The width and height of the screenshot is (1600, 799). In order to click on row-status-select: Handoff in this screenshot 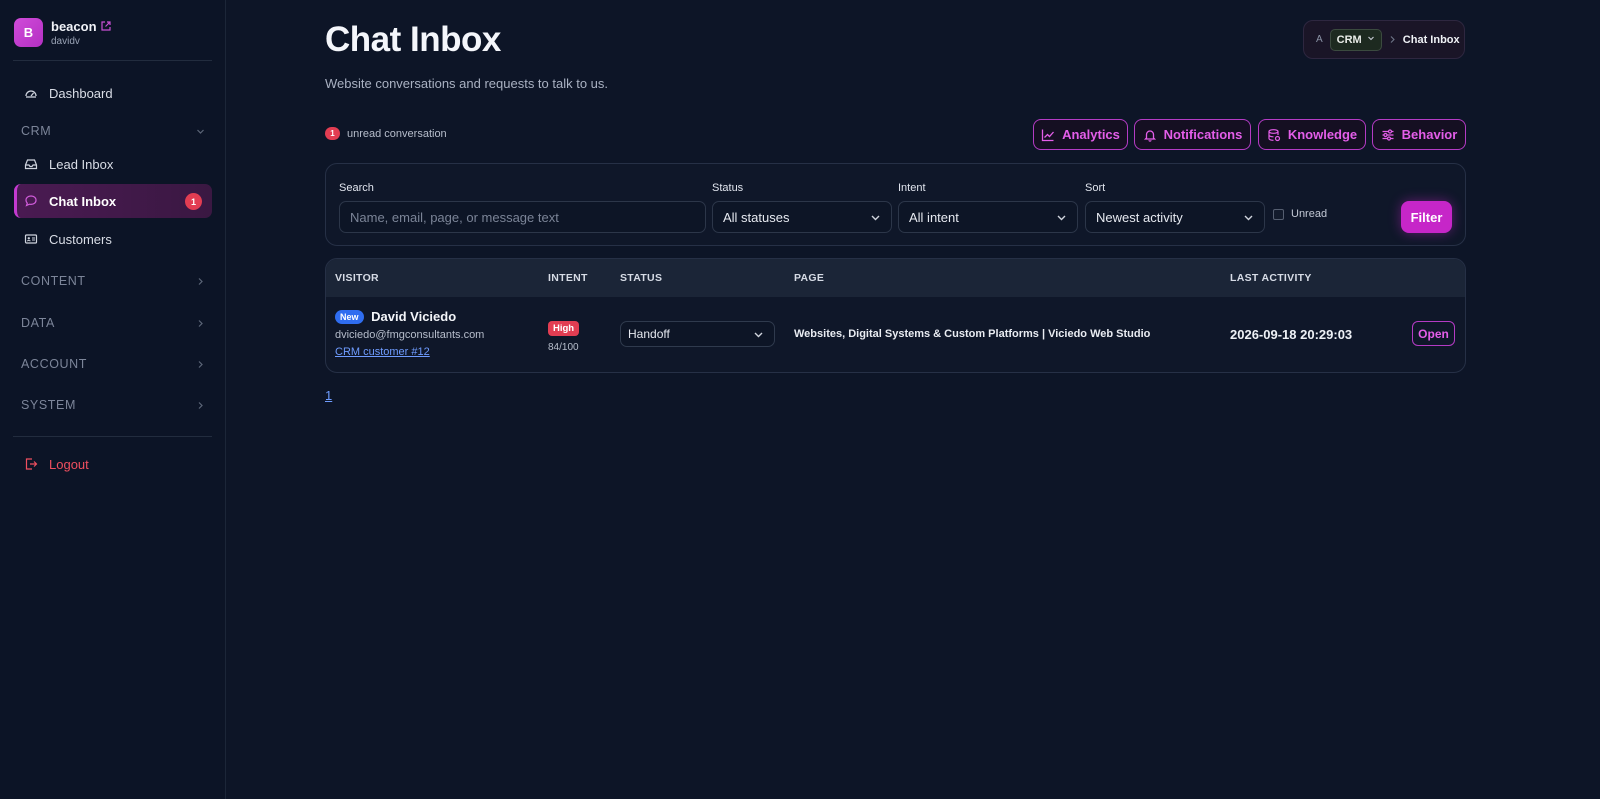, I will do `click(697, 334)`.